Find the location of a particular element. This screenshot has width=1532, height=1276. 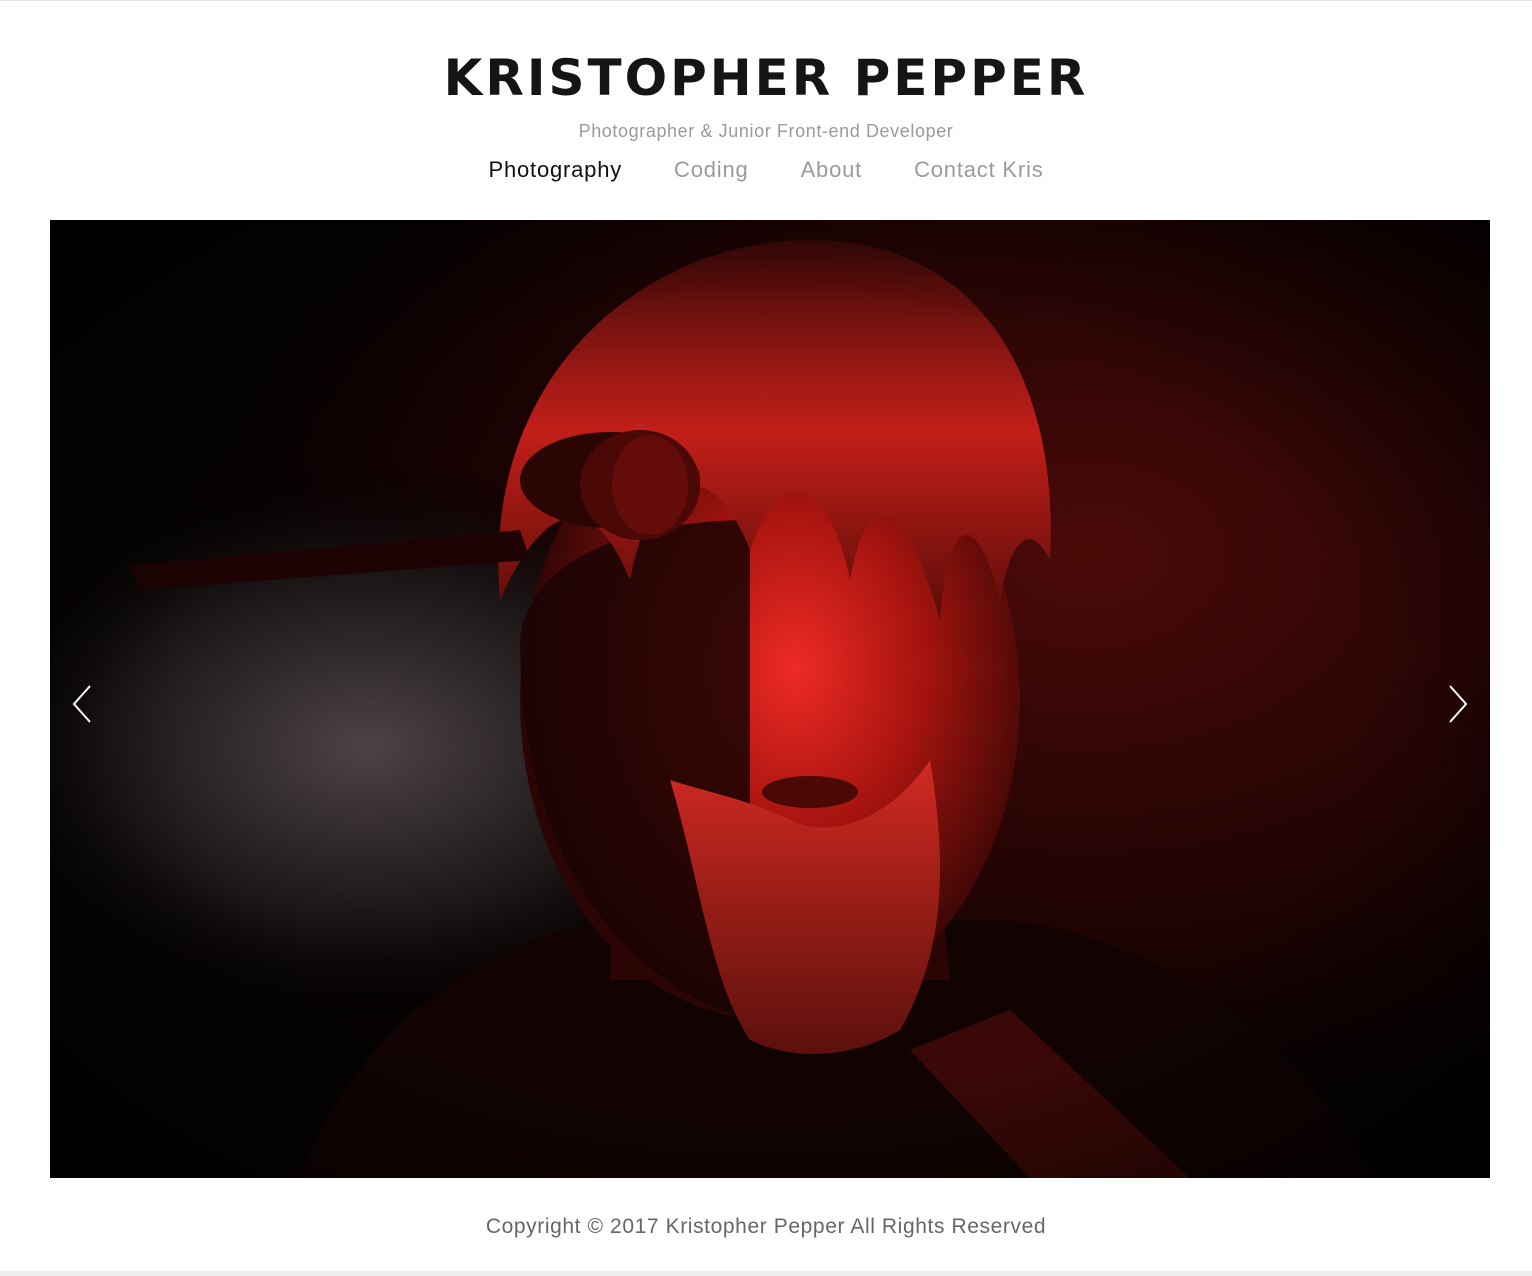

main-nav: Photography Coding About Contact Kris is located at coordinates (766, 170).